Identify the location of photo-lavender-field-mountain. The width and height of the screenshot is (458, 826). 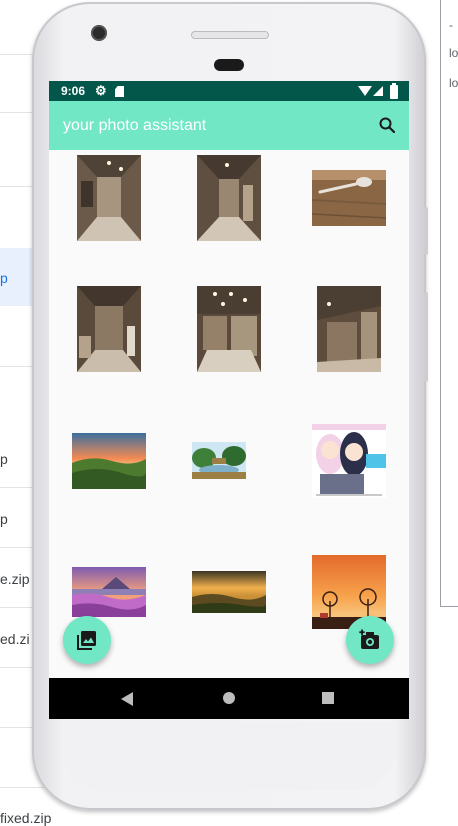
(109, 592).